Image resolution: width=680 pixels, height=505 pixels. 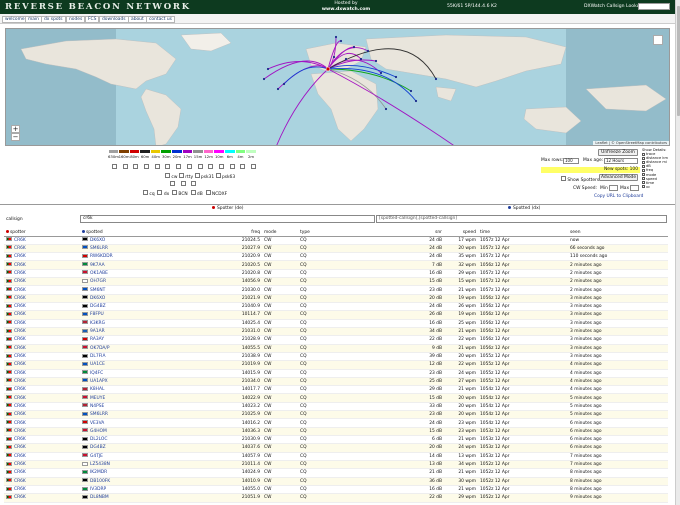 I want to click on zoom-in-button: +, so click(x=15, y=129).